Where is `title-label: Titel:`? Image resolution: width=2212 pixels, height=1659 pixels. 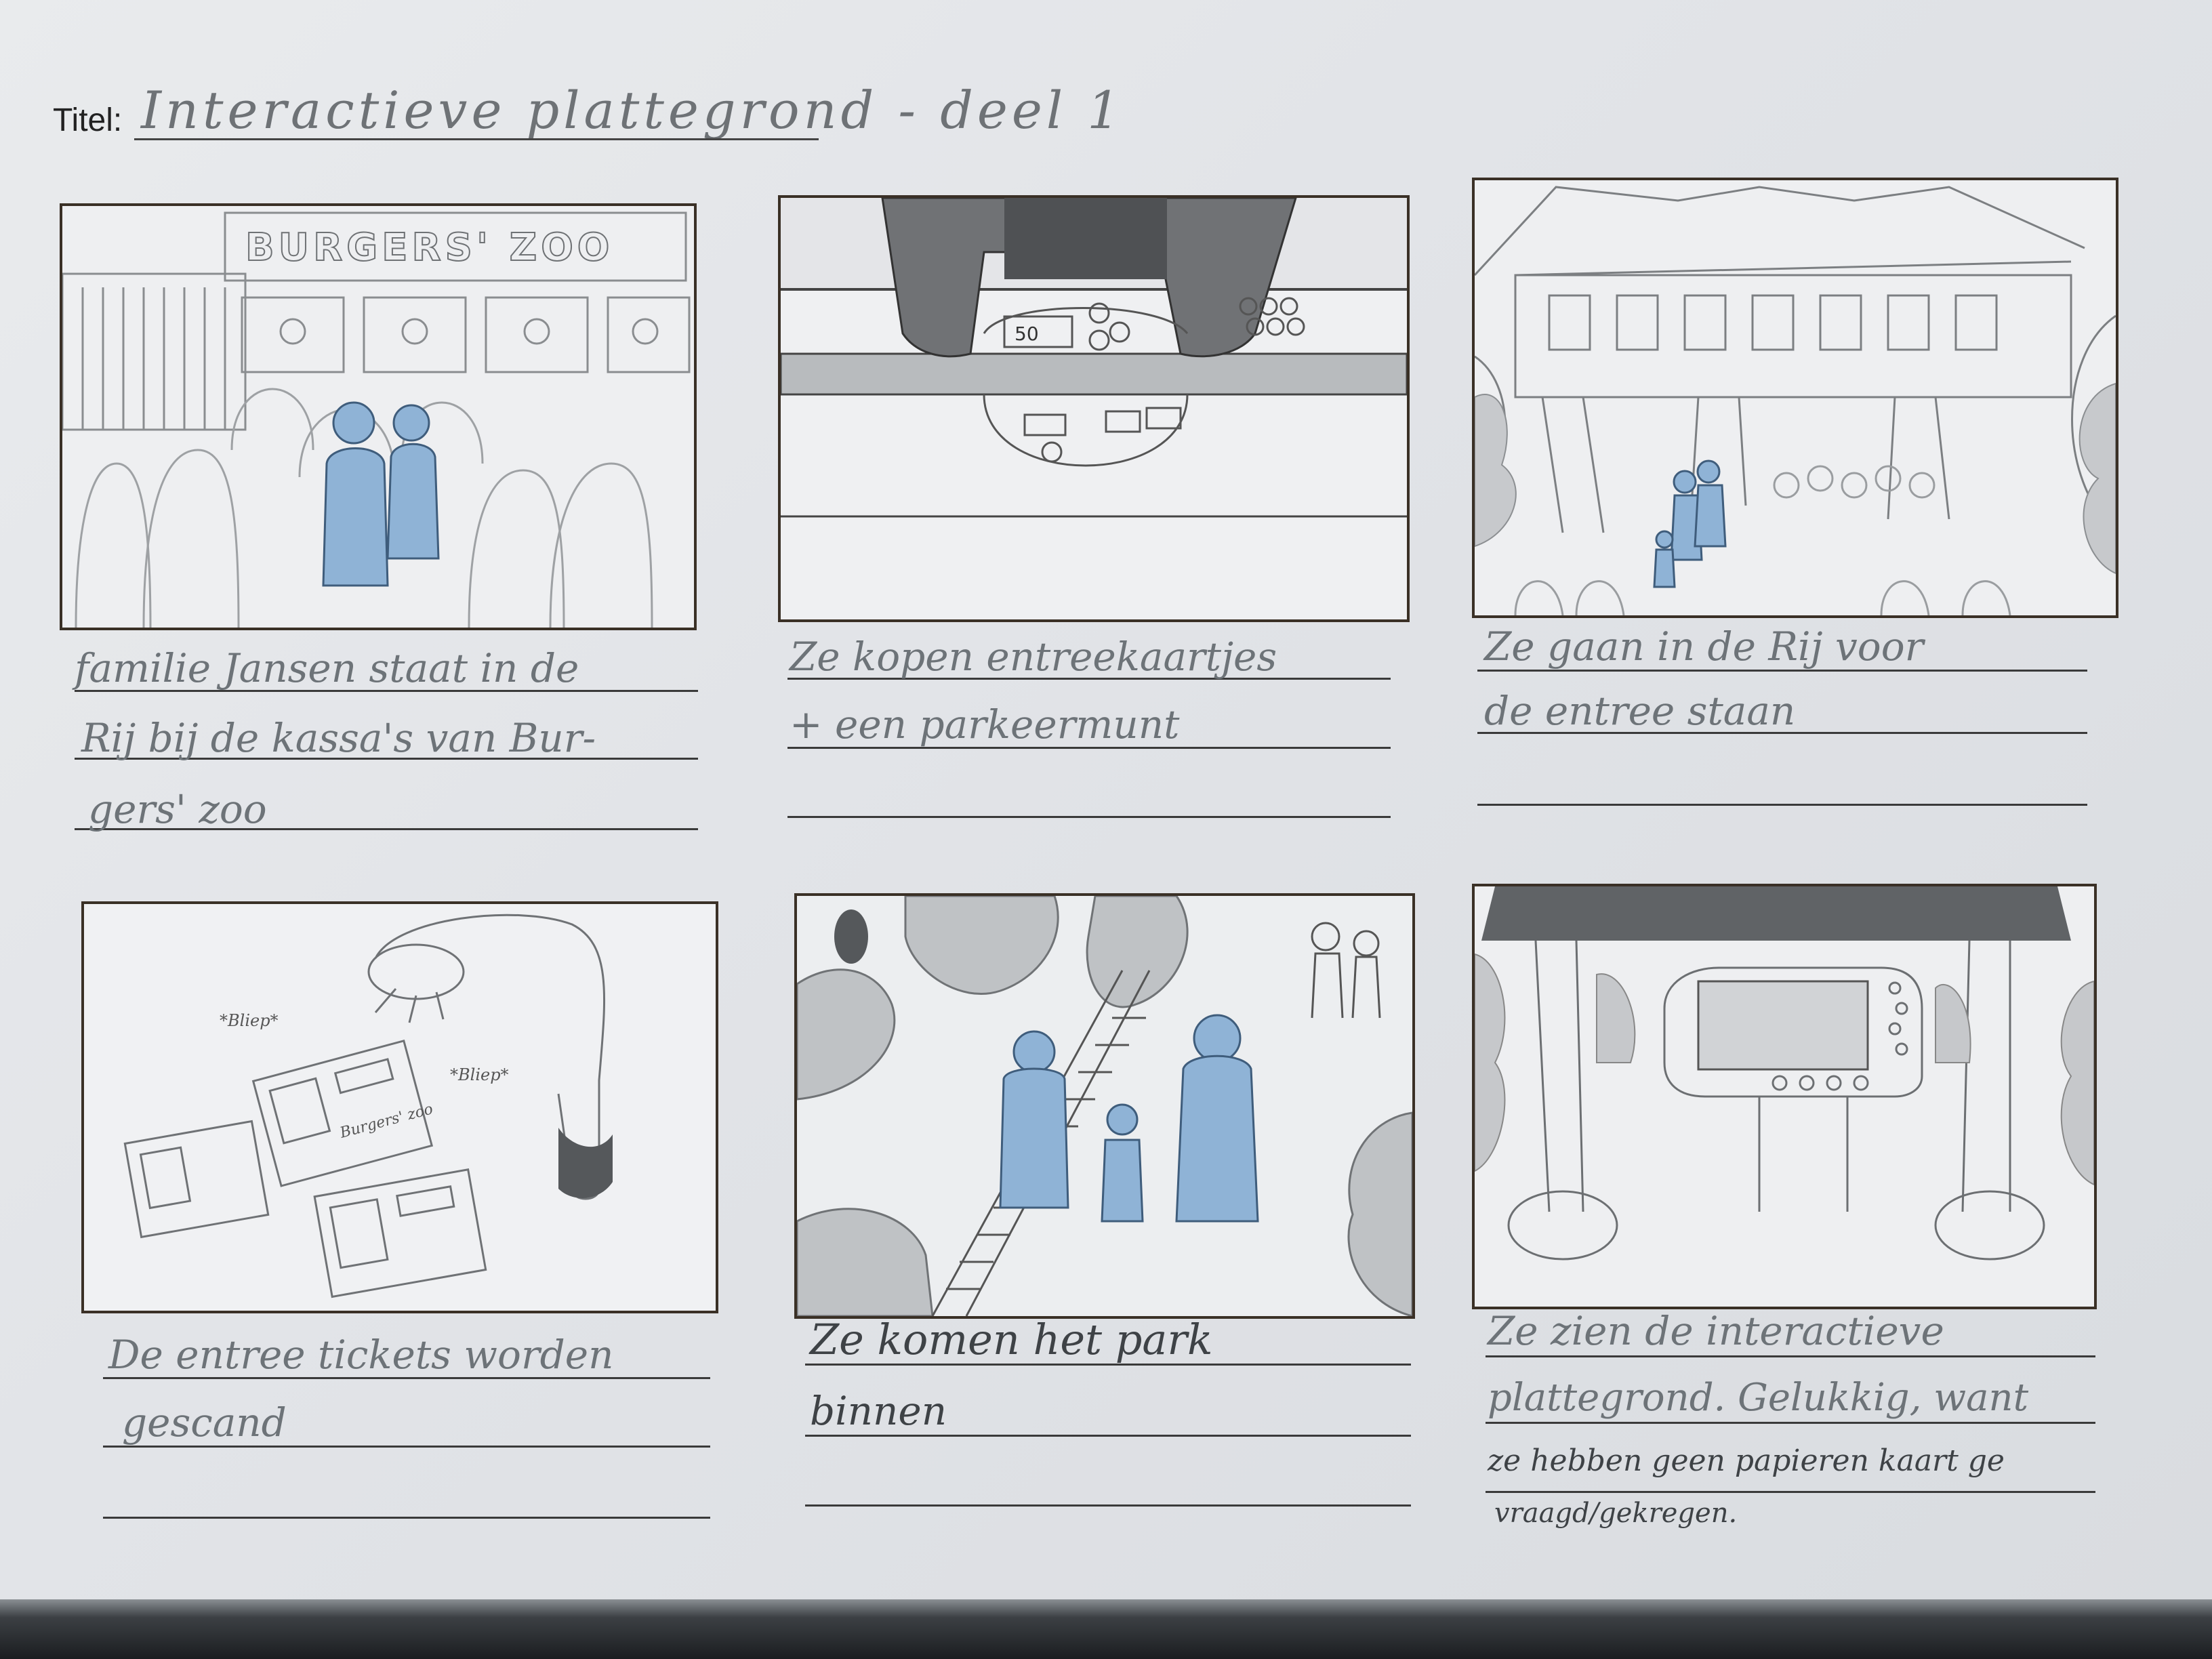 title-label: Titel: is located at coordinates (88, 120).